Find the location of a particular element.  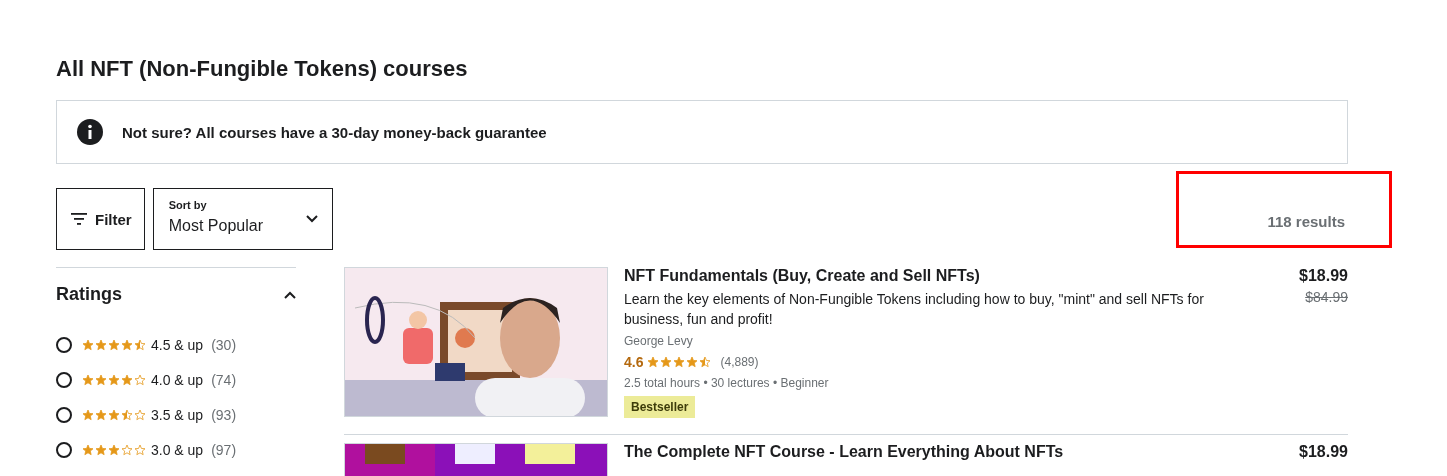

sort-dropdown: Sort by Most Popular is located at coordinates (242, 219).